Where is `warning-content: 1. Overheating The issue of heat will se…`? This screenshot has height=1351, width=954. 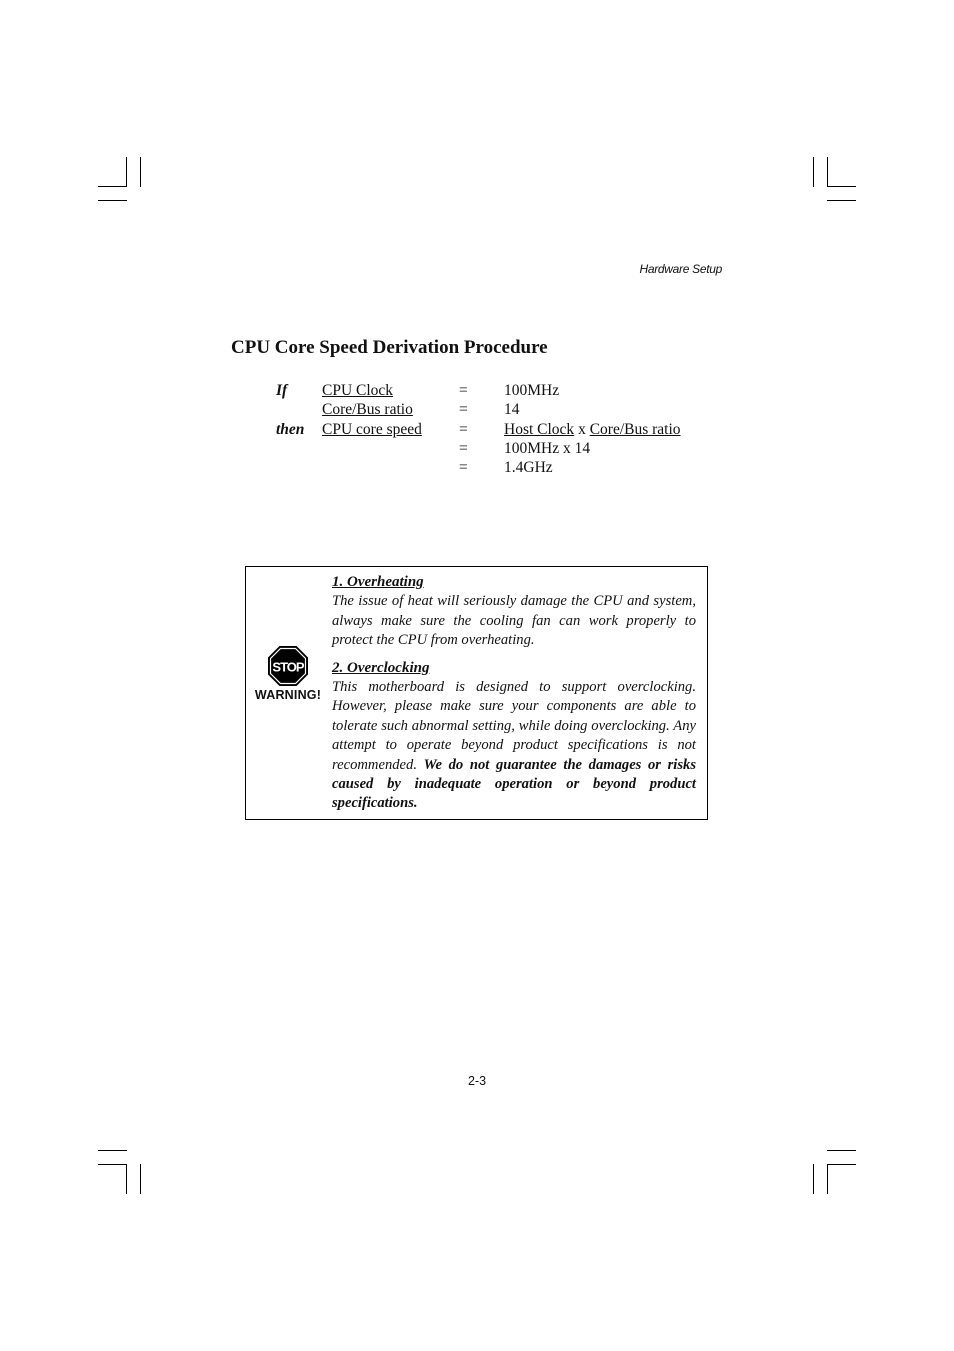 warning-content: 1. Overheating The issue of heat will se… is located at coordinates (514, 697).